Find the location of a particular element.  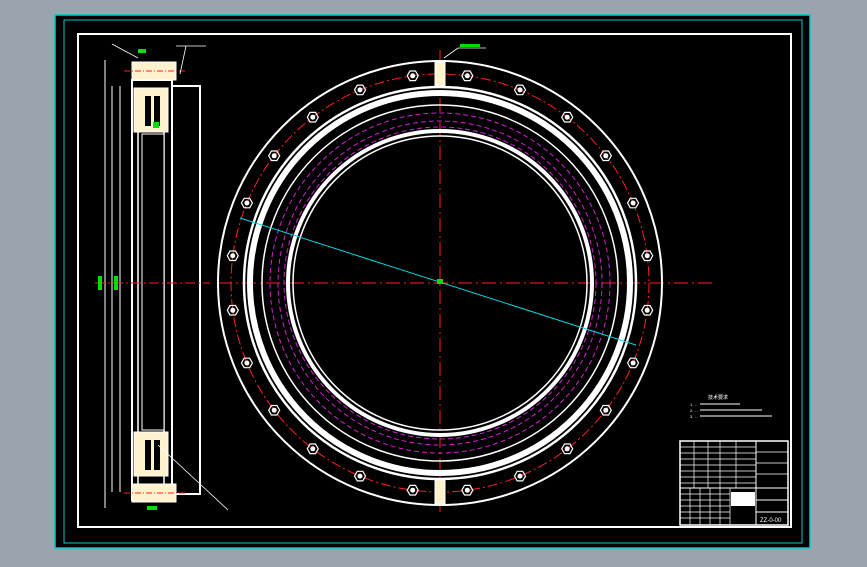

title-block-name-box is located at coordinates (743, 499).